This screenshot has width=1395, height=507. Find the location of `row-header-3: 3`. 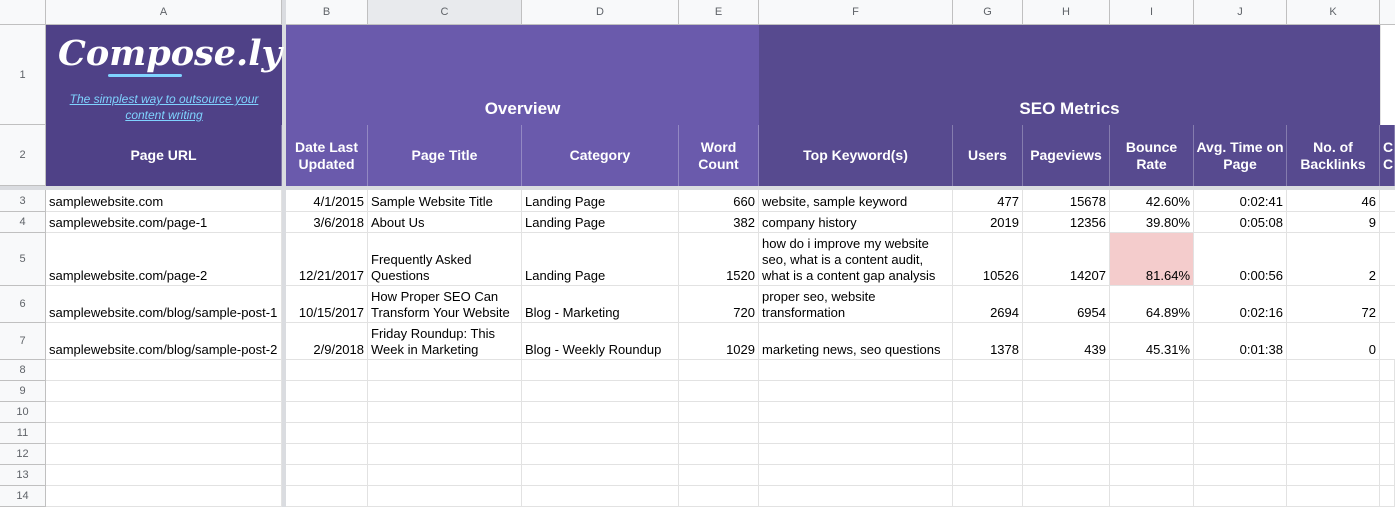

row-header-3: 3 is located at coordinates (23, 201).